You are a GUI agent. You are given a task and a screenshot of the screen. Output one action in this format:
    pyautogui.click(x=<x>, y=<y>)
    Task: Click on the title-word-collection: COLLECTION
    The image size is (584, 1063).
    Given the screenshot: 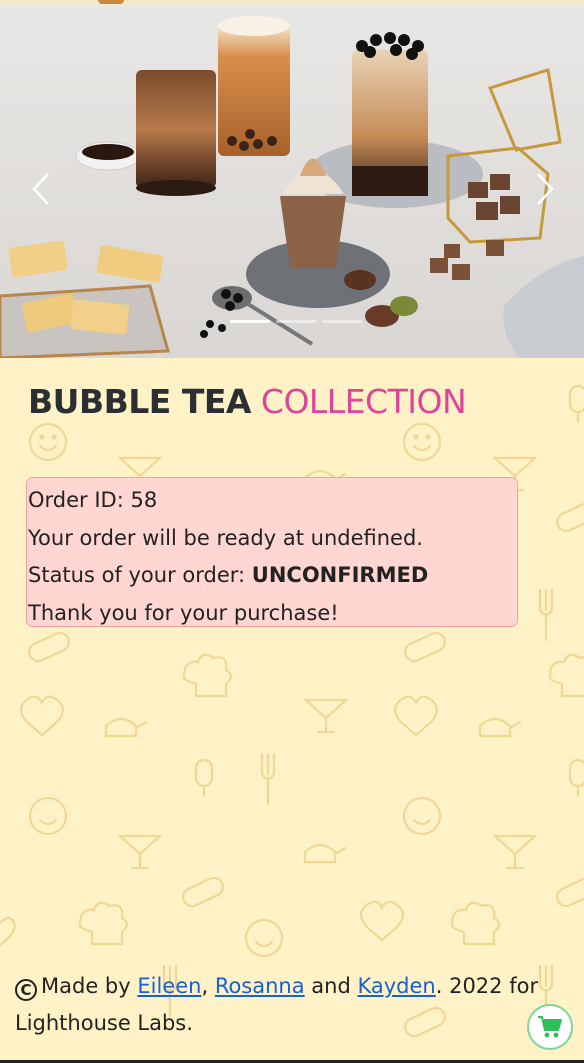 What is the action you would take?
    pyautogui.click(x=363, y=401)
    